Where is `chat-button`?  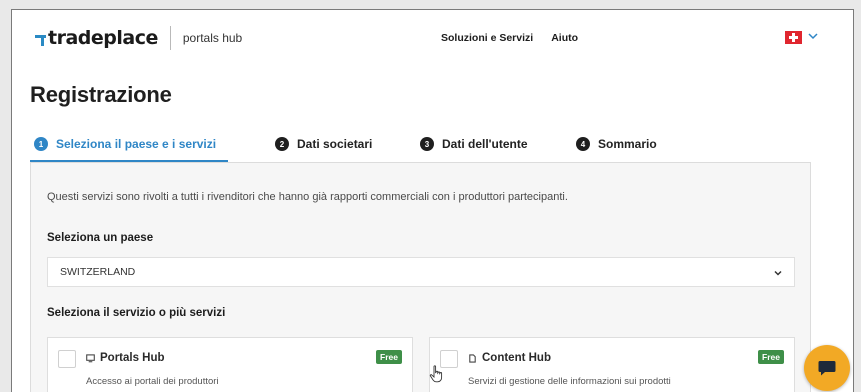 chat-button is located at coordinates (827, 368).